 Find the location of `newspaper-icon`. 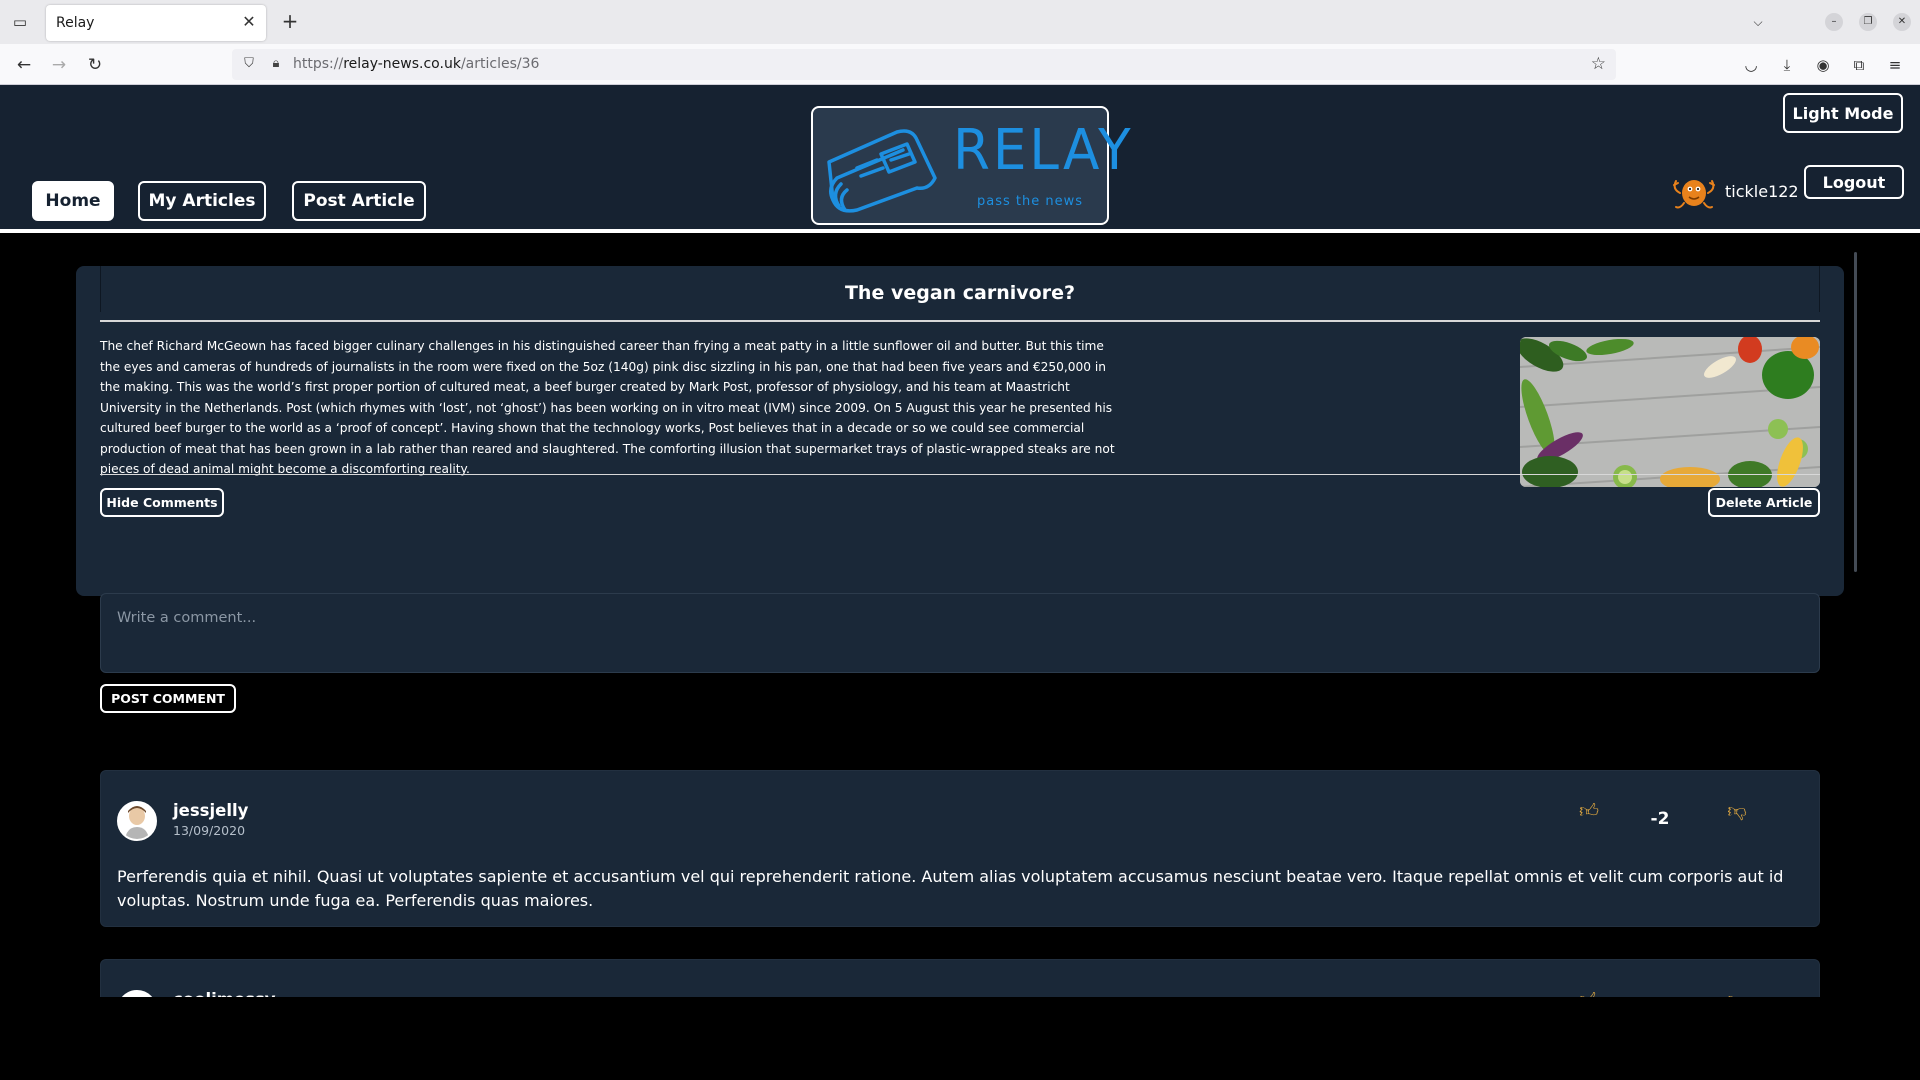

newspaper-icon is located at coordinates (882, 171).